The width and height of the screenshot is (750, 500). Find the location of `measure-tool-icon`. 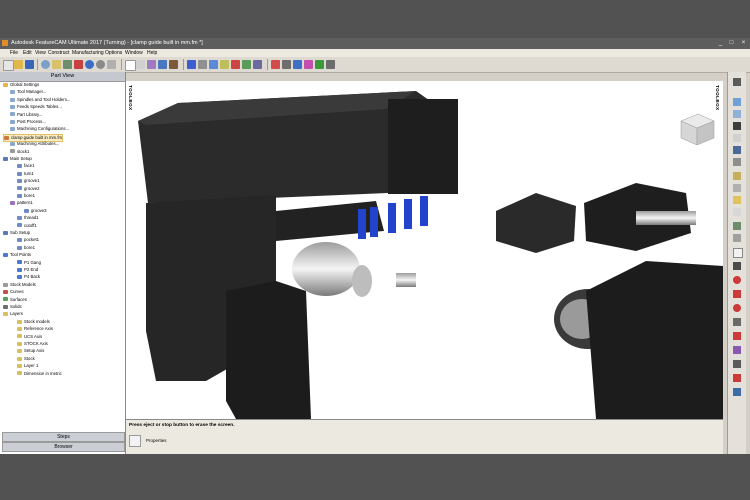

measure-tool-icon is located at coordinates (737, 176).